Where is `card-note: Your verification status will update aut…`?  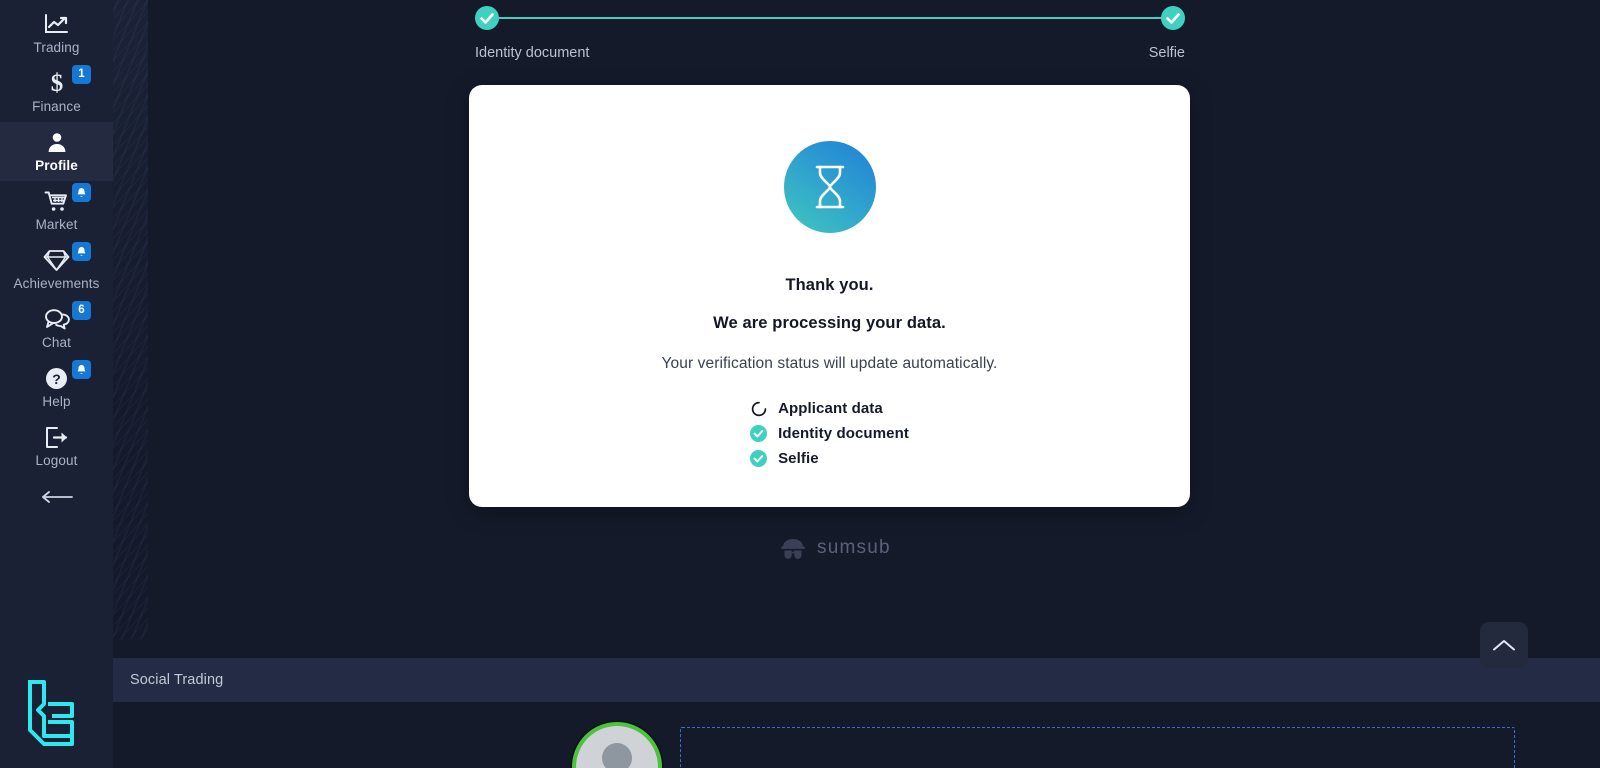 card-note: Your verification status will update aut… is located at coordinates (829, 363).